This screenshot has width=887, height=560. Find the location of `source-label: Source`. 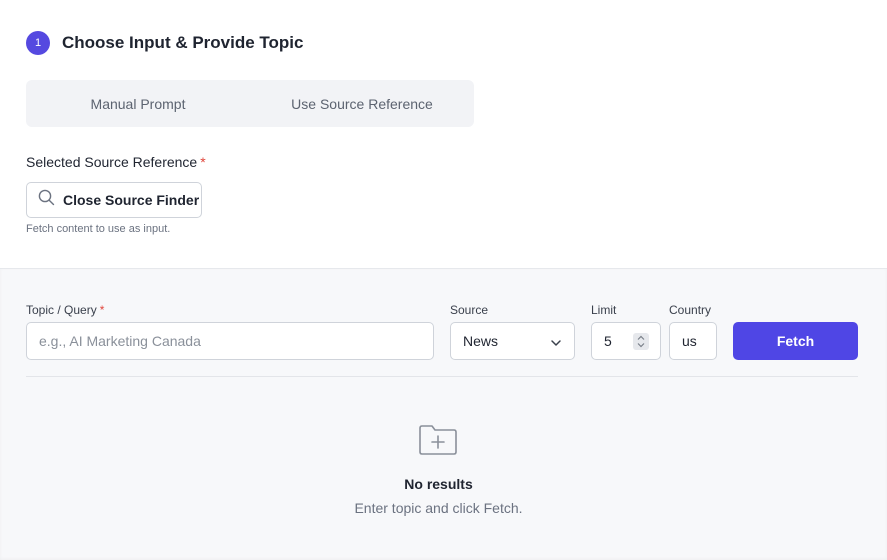

source-label: Source is located at coordinates (469, 310).